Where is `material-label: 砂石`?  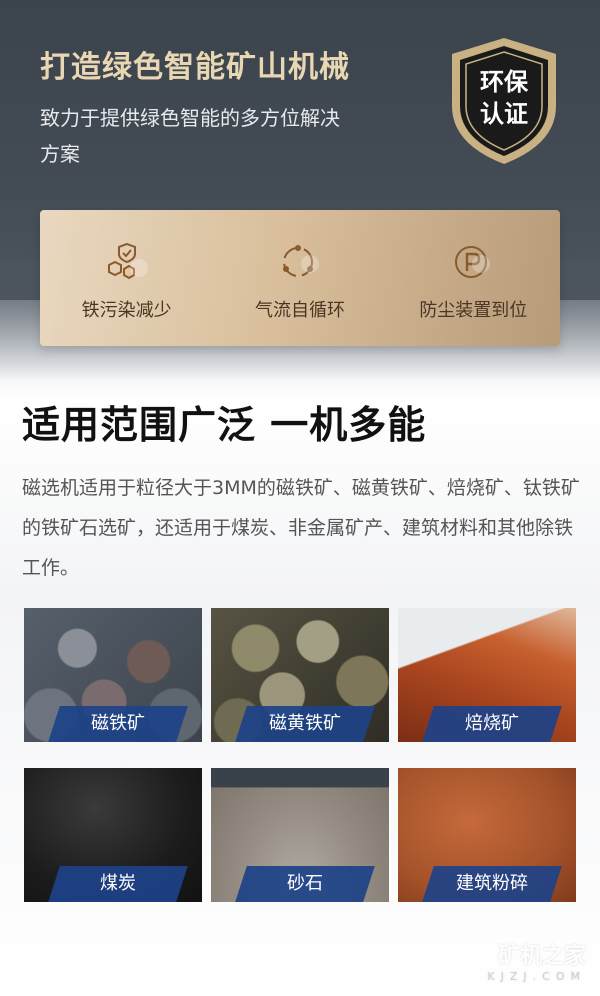
material-label: 砂石 is located at coordinates (305, 883).